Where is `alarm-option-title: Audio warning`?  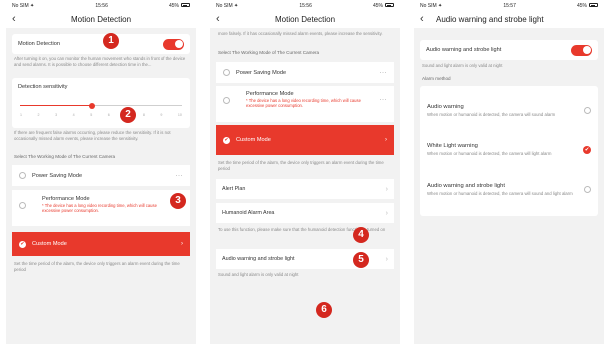 alarm-option-title: Audio warning is located at coordinates (445, 106).